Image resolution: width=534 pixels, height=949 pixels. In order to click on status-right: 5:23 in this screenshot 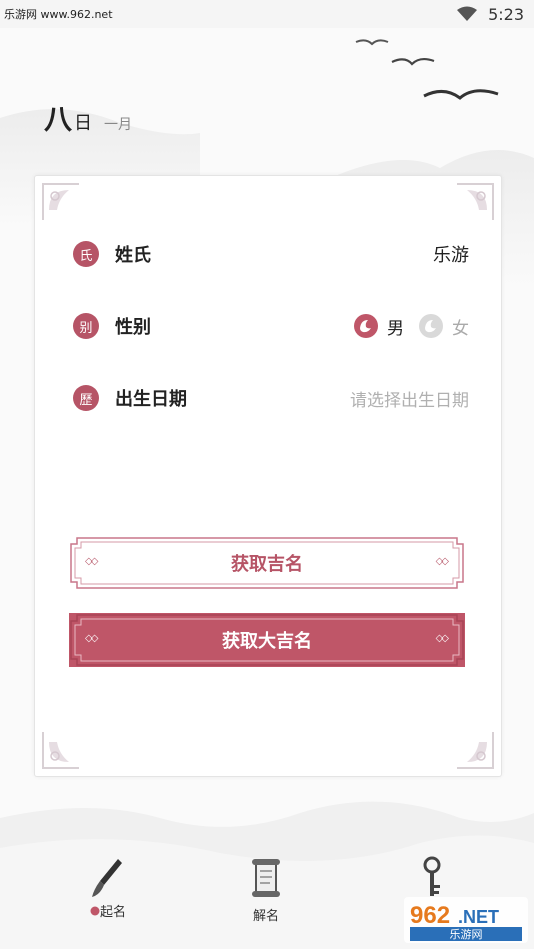, I will do `click(495, 14)`.